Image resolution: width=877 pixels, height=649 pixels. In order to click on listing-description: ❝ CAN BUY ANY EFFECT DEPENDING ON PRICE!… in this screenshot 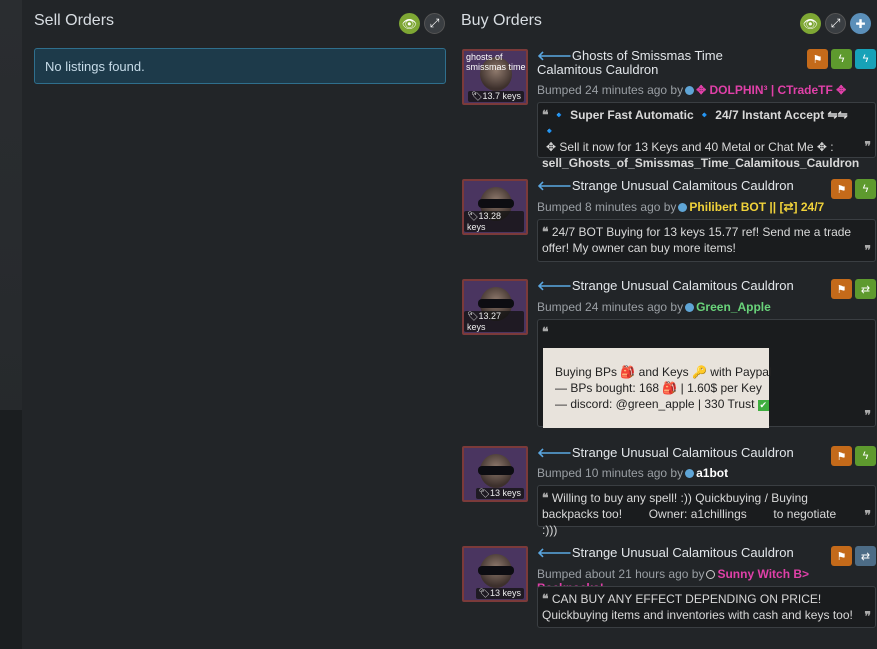, I will do `click(706, 607)`.